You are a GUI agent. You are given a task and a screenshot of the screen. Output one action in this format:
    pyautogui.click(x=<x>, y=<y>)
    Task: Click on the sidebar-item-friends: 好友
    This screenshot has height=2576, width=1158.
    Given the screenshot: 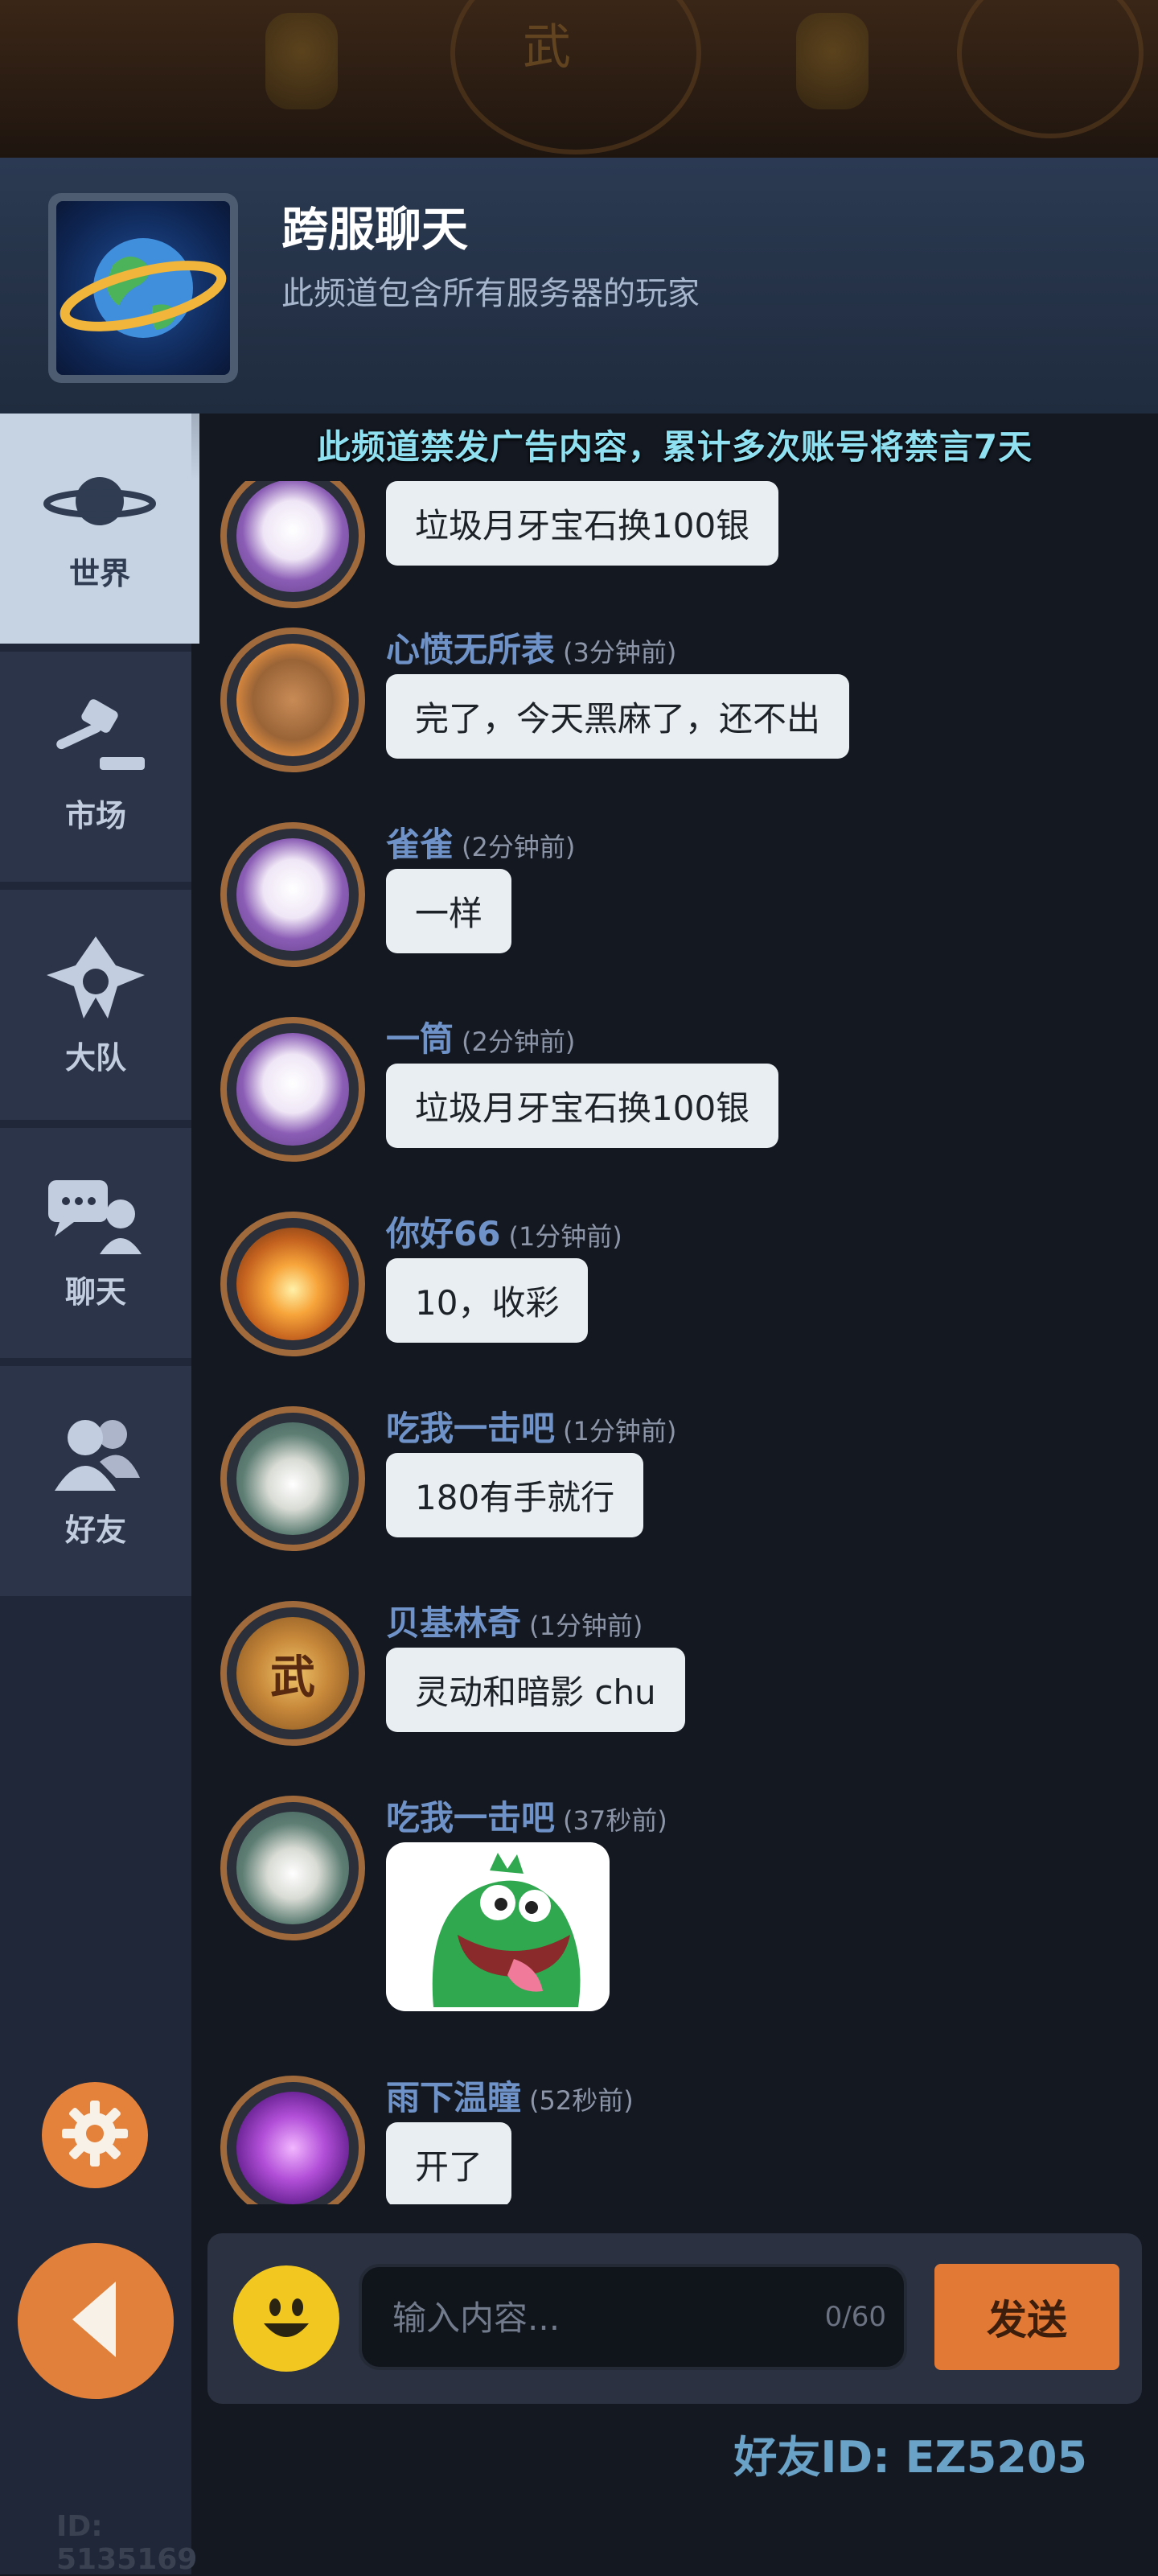 What is the action you would take?
    pyautogui.click(x=95, y=1481)
    